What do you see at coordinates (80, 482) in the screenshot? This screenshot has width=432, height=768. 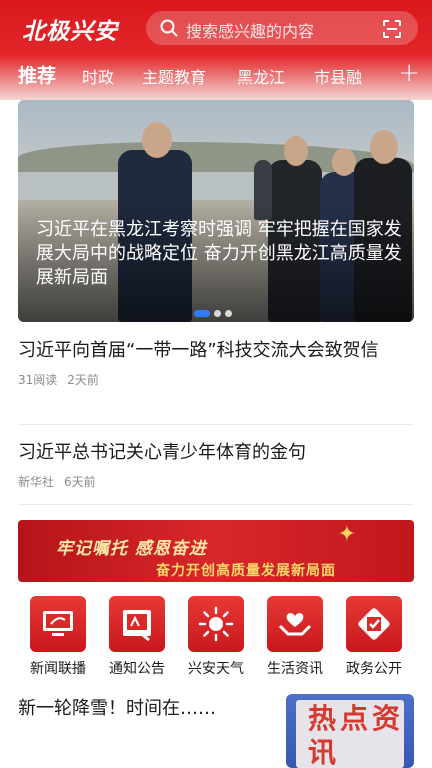 I see `news-time: 6天前` at bounding box center [80, 482].